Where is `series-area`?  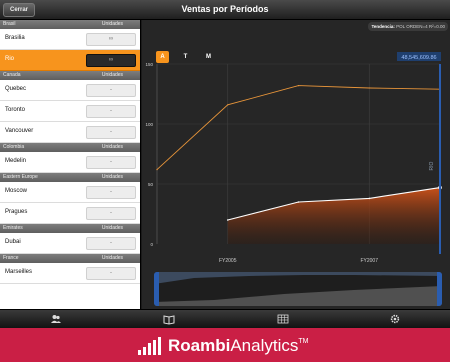 series-area is located at coordinates (333, 215).